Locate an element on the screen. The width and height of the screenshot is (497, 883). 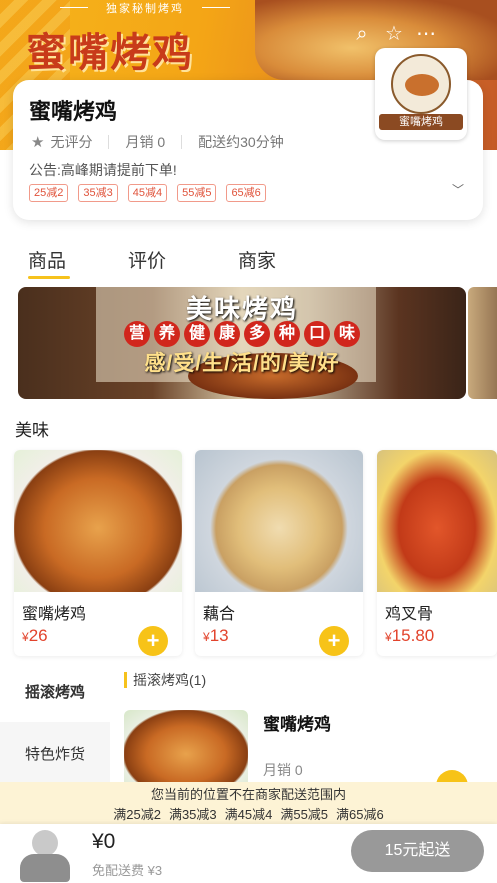
list-item-image is located at coordinates (186, 750).